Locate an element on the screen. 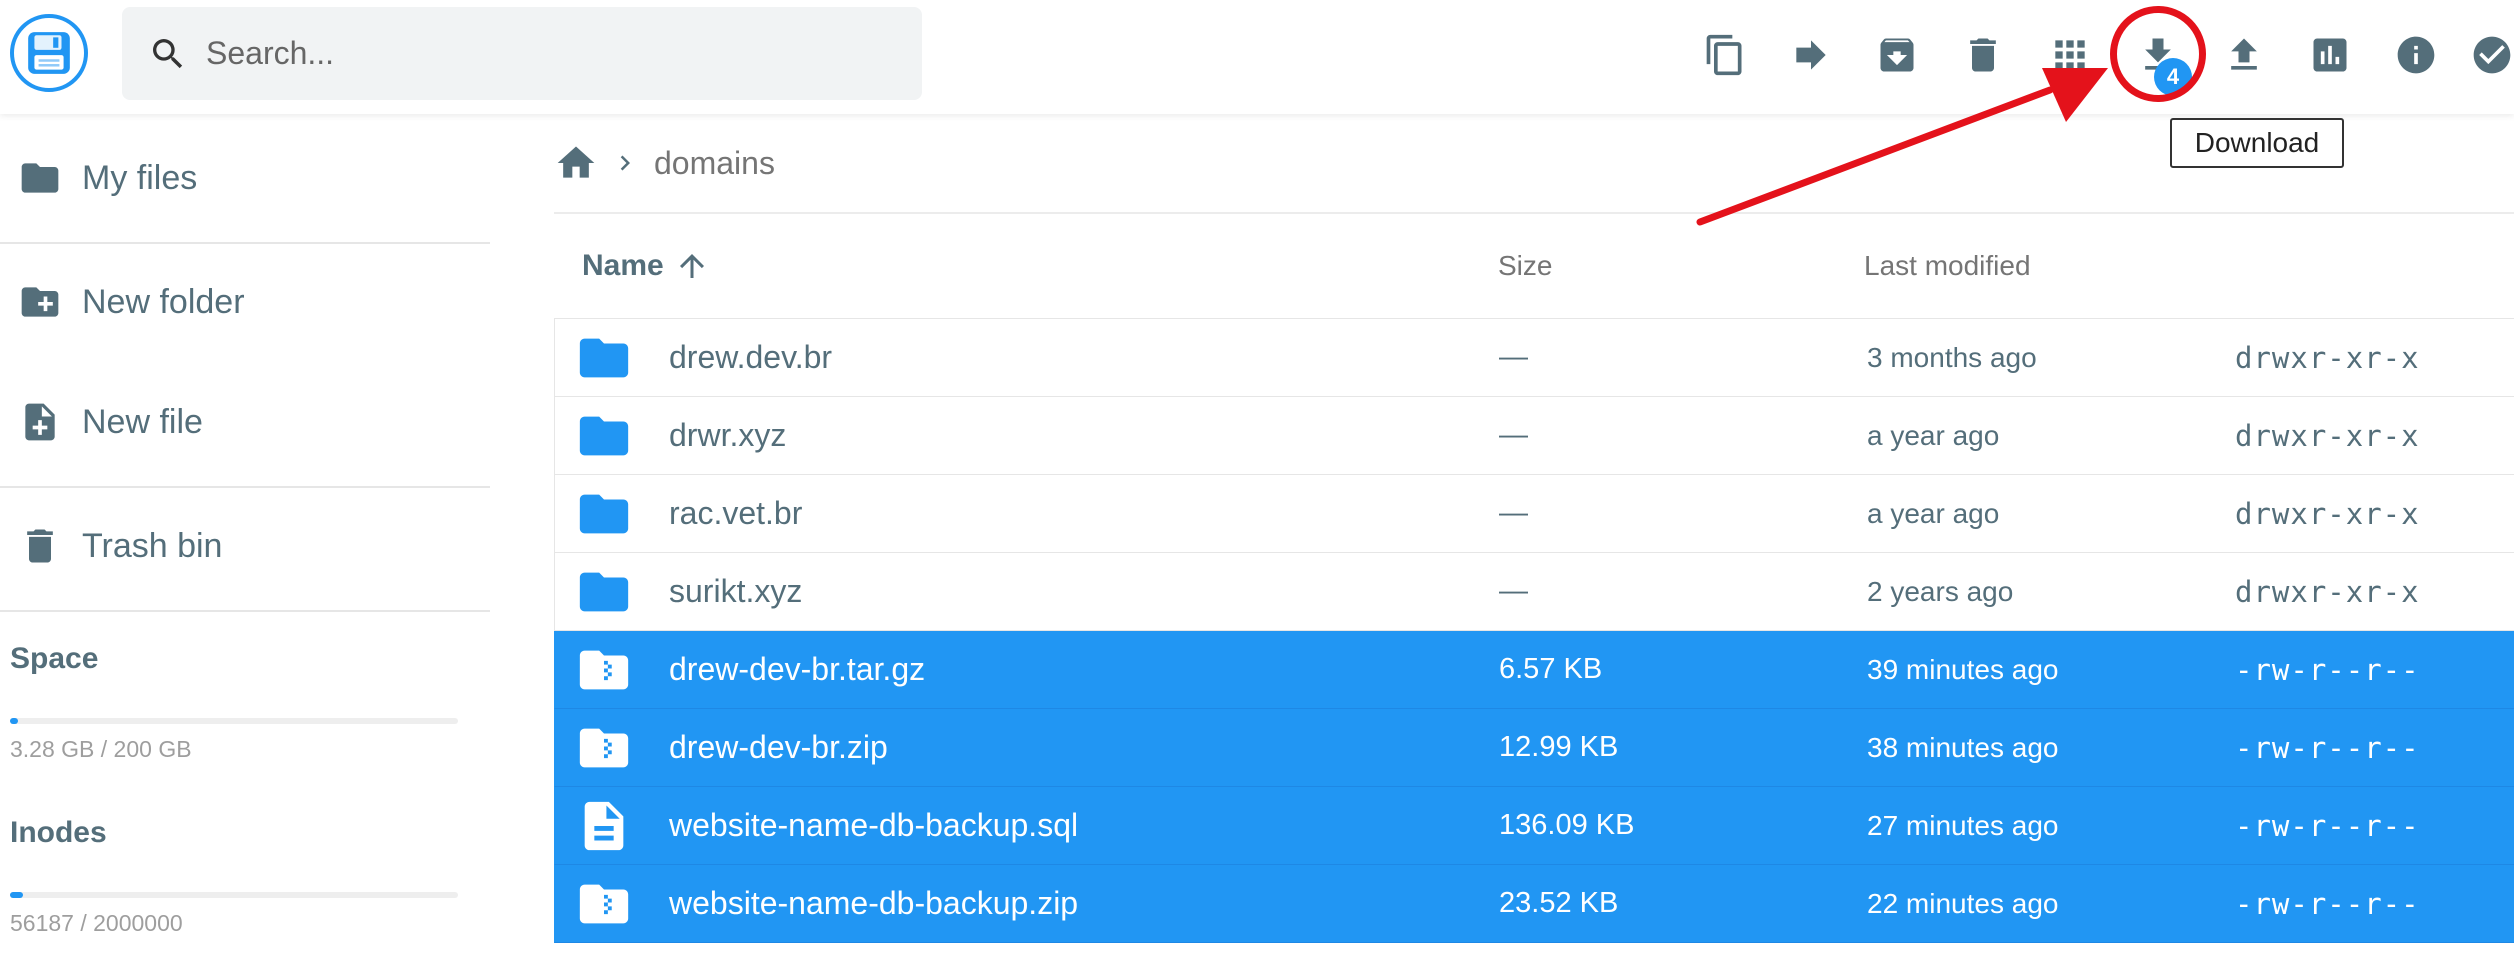  file-row: drew.dev.br — 3 months ago drwxr-xr-x is located at coordinates (1534, 357).